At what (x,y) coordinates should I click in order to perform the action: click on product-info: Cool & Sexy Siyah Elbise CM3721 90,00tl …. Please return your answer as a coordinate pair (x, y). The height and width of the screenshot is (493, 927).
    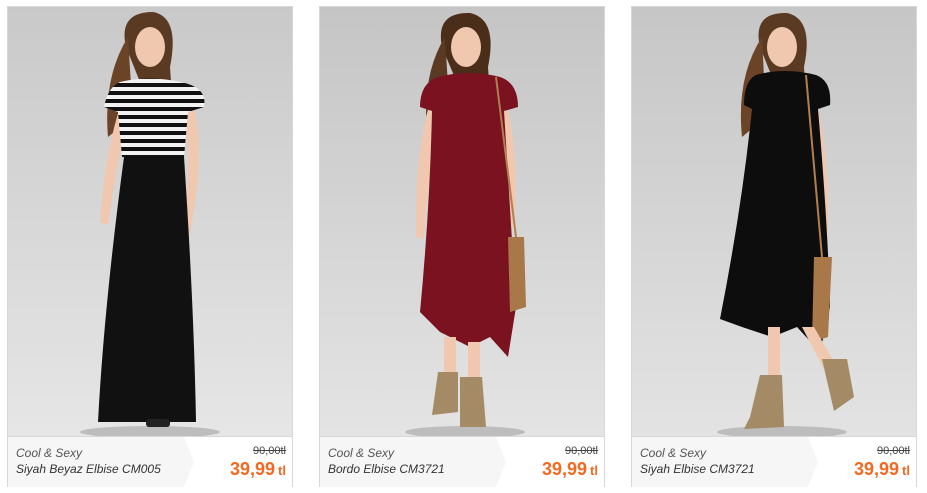
    Looking at the image, I should click on (774, 461).